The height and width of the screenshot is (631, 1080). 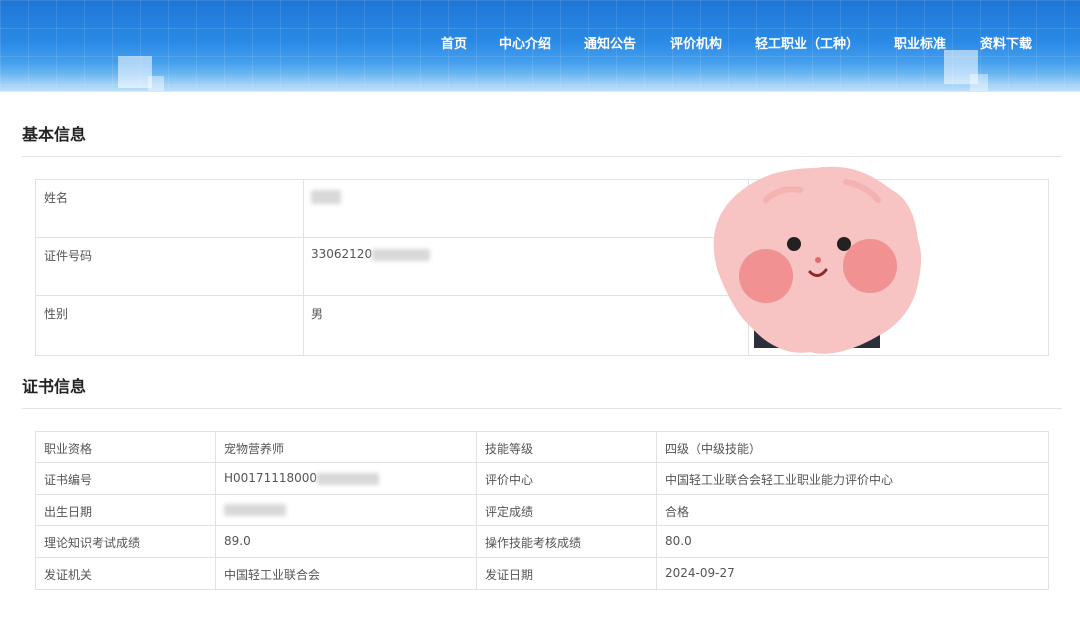 What do you see at coordinates (713, 449) in the screenshot?
I see `skill-level-value: 四级（中级技能）` at bounding box center [713, 449].